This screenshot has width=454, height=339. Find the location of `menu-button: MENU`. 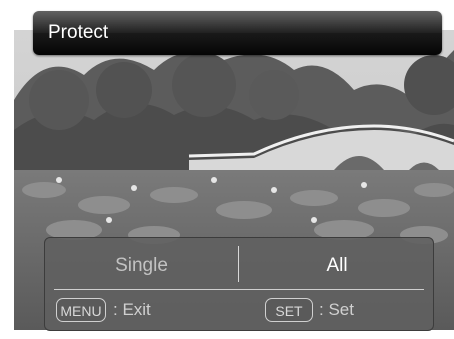

menu-button: MENU is located at coordinates (81, 310).